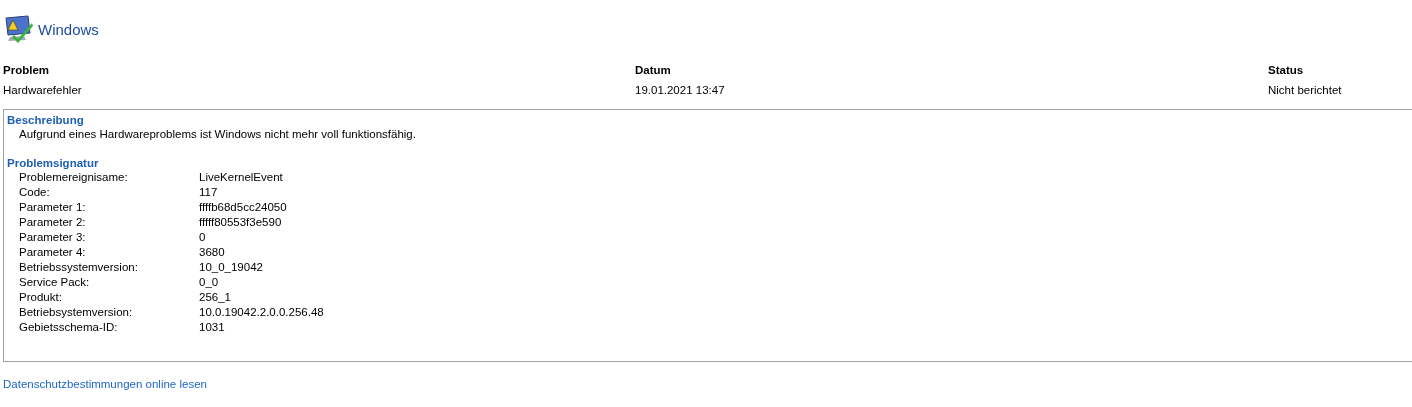  What do you see at coordinates (46, 120) in the screenshot?
I see `section-heading: Beschreibung` at bounding box center [46, 120].